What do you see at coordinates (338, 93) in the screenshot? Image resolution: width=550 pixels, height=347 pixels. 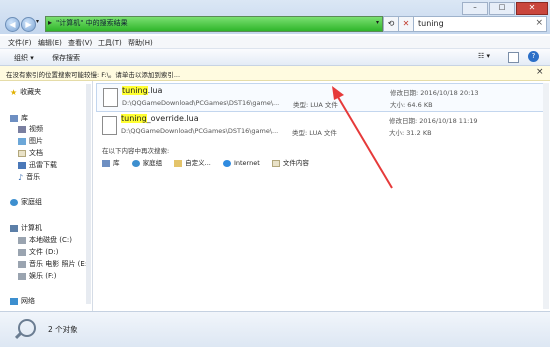 I see `arrow-head` at bounding box center [338, 93].